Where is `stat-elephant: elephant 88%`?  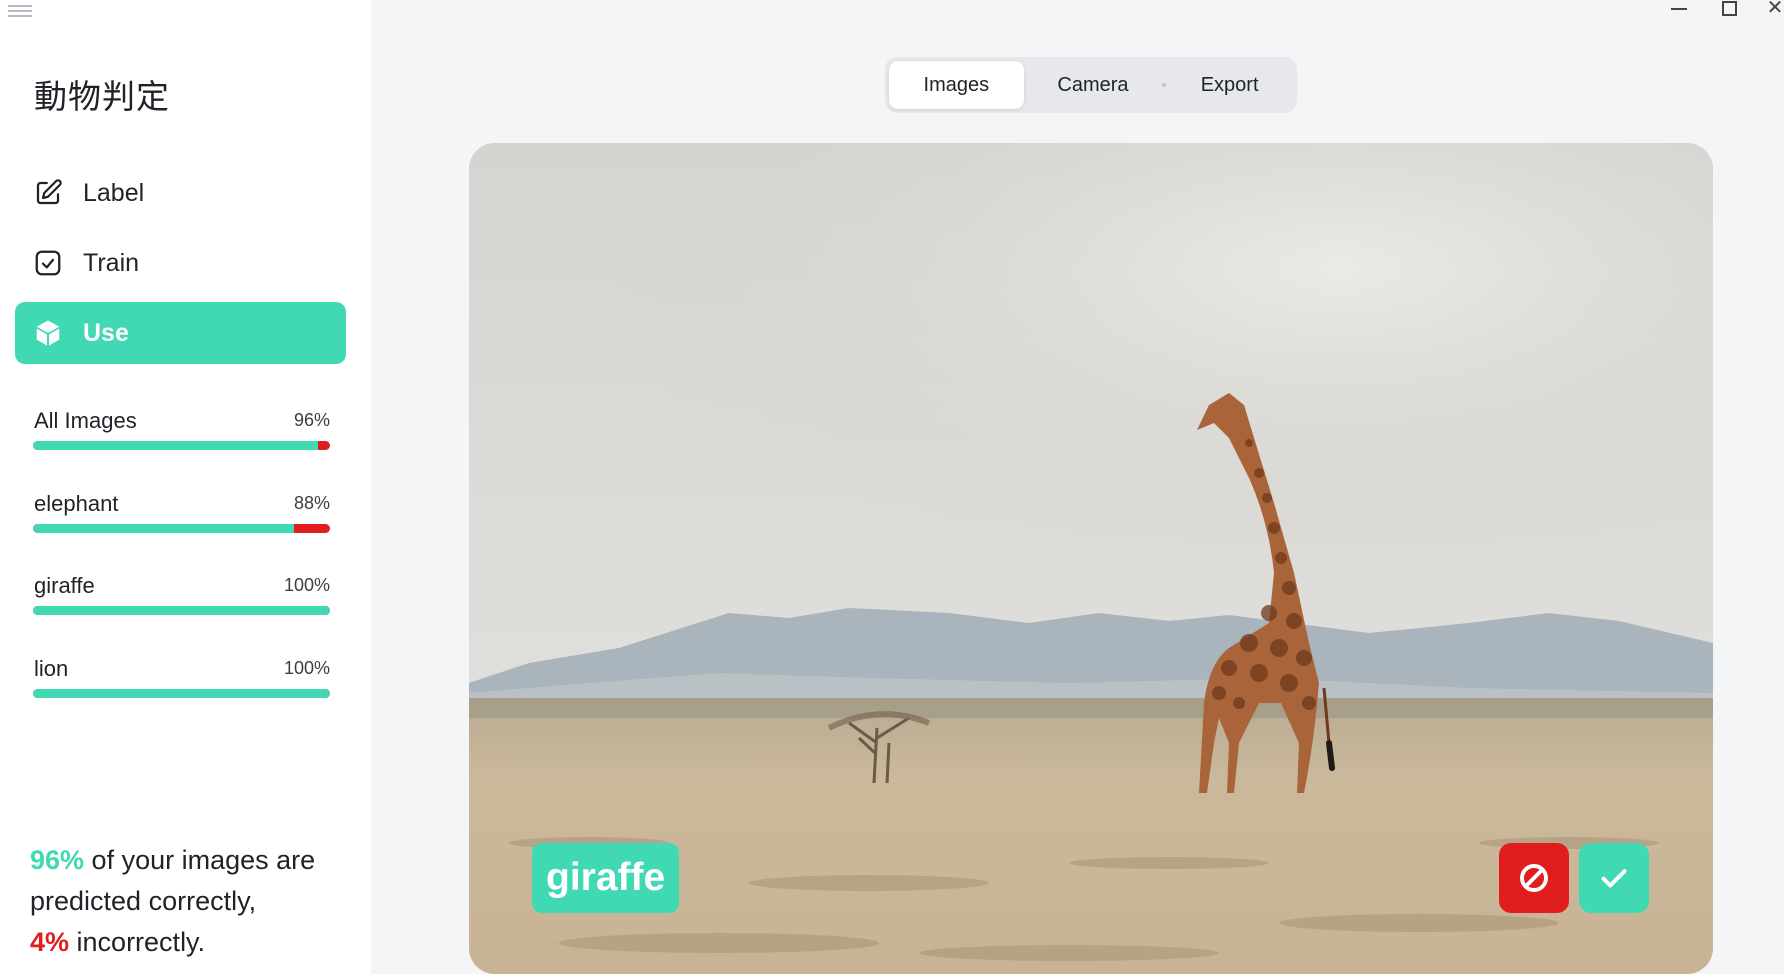 stat-elephant: elephant 88% is located at coordinates (181, 516).